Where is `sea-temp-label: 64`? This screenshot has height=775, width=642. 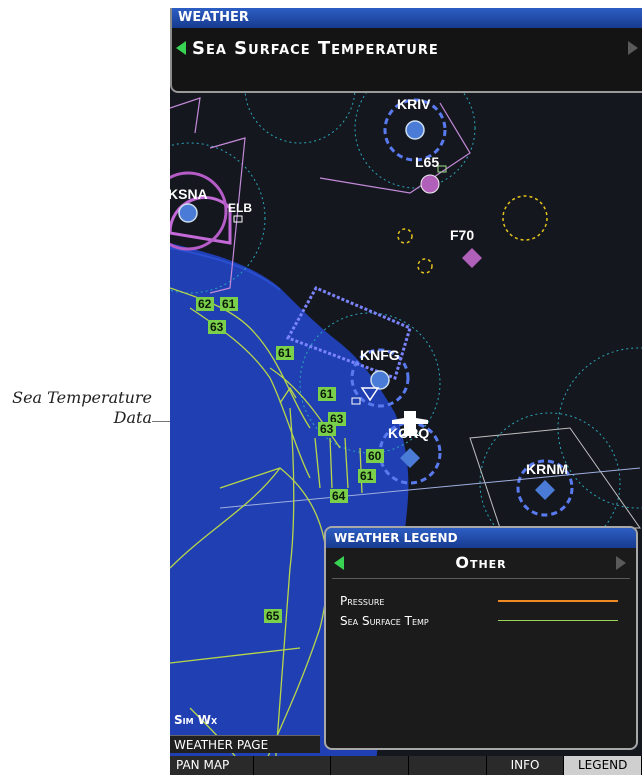
sea-temp-label: 64 is located at coordinates (339, 496).